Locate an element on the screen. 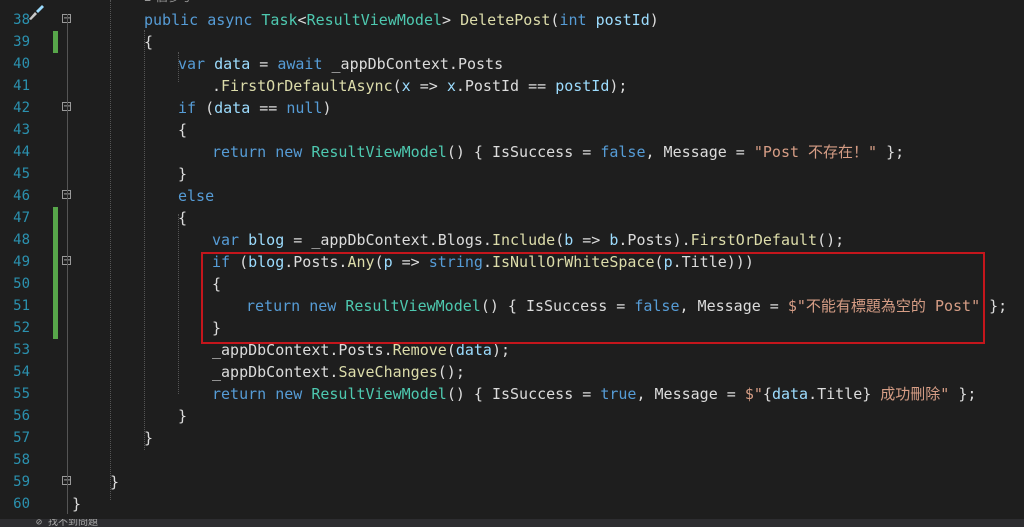 This screenshot has width=1024, height=527. fold-region-line is located at coordinates (67, 264).